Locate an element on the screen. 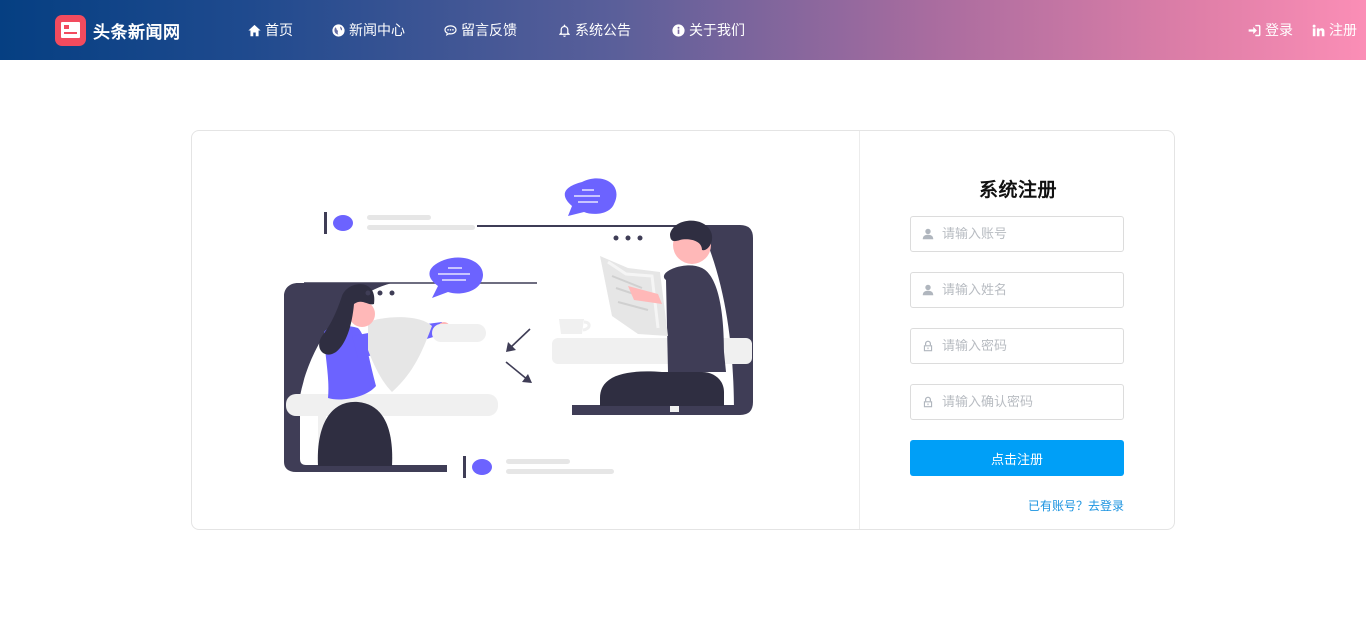 The width and height of the screenshot is (1366, 625). nav-item-label: 新闻中心 is located at coordinates (377, 31).